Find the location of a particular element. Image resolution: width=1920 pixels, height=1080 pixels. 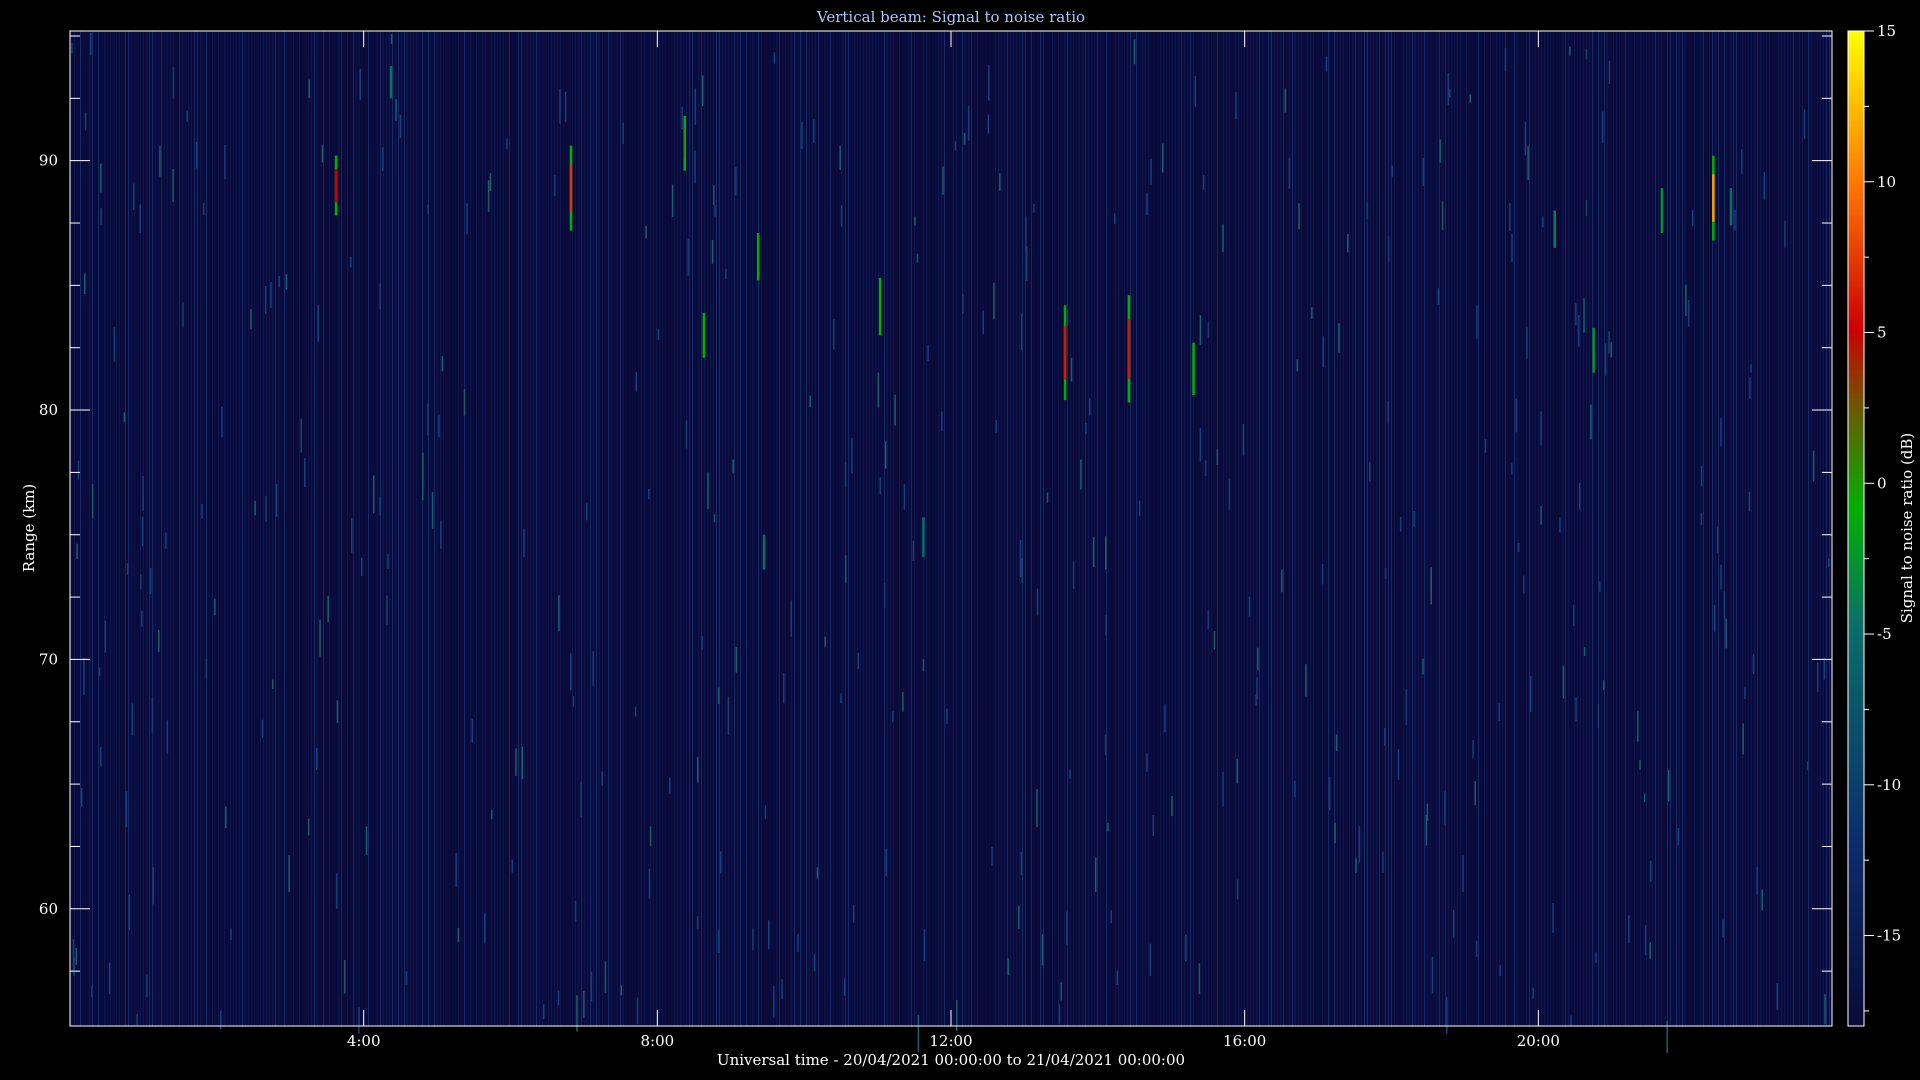

echo-mark is located at coordinates (571, 188).